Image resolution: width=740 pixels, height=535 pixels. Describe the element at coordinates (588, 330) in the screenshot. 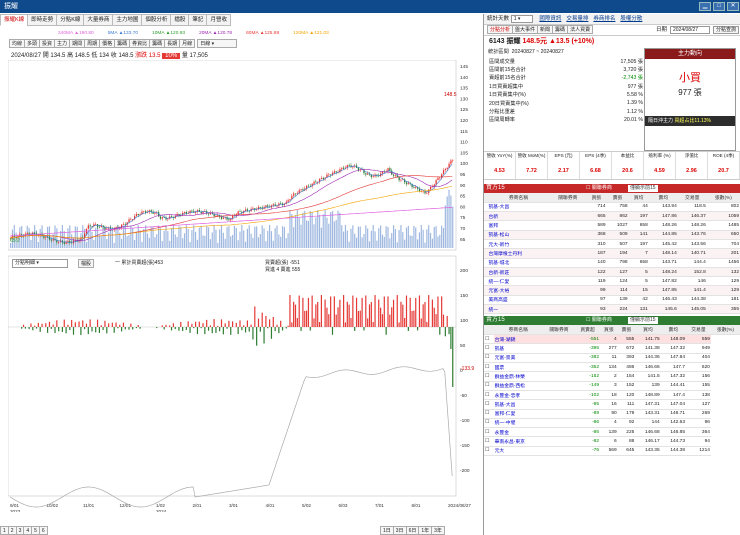

I see `column-header: 買賣超` at that location.